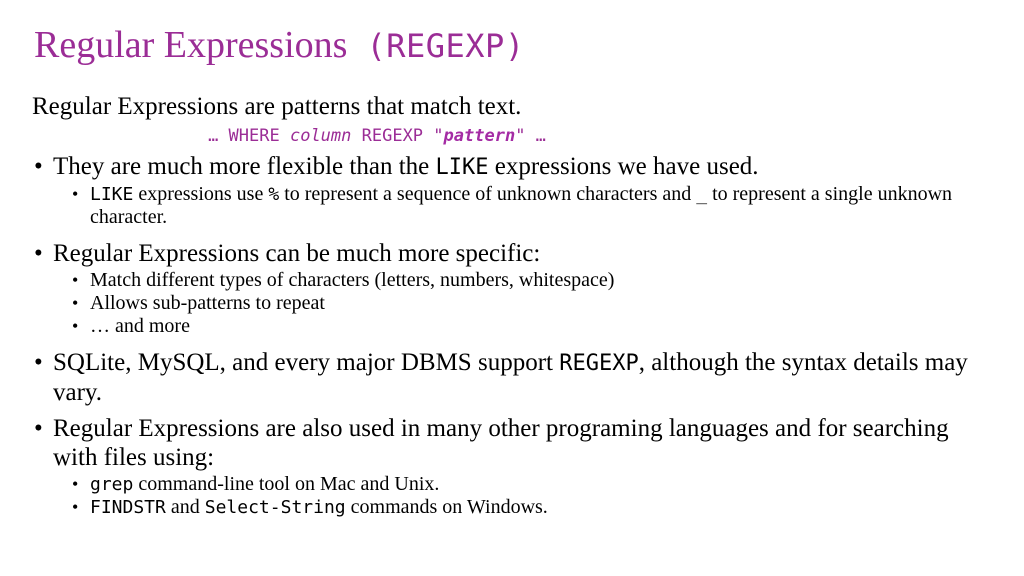 The height and width of the screenshot is (576, 1024). What do you see at coordinates (512, 484) in the screenshot?
I see `sub-bullet-item: • grep command-line tool on Mac and Unix.` at bounding box center [512, 484].